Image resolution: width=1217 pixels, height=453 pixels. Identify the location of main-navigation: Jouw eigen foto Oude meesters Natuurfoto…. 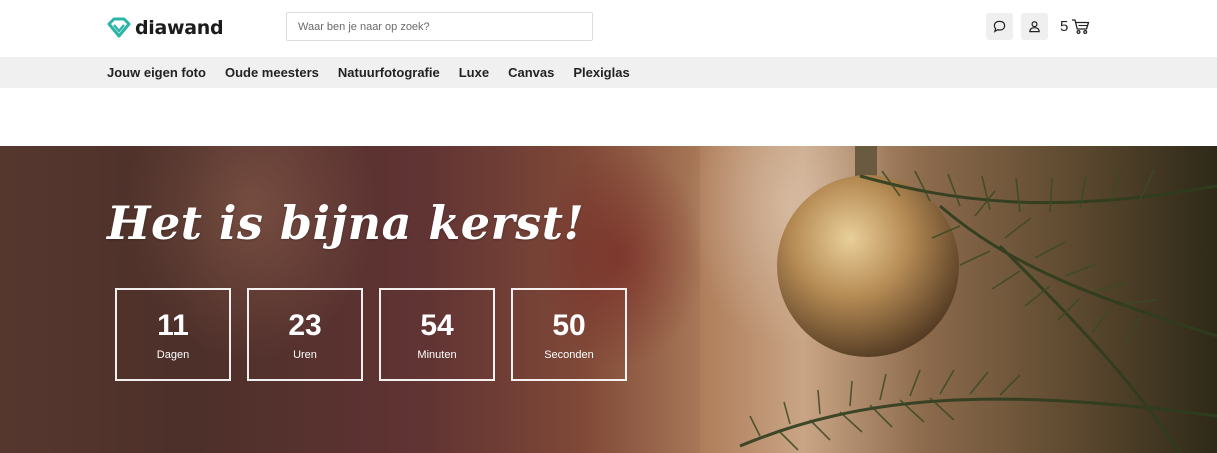
(608, 72).